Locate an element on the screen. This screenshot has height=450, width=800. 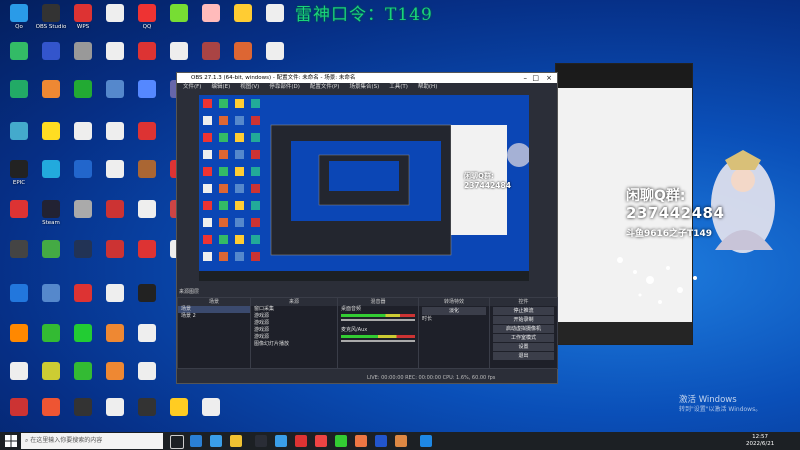
source-item: 窗口采集 is located at coordinates (294, 309).